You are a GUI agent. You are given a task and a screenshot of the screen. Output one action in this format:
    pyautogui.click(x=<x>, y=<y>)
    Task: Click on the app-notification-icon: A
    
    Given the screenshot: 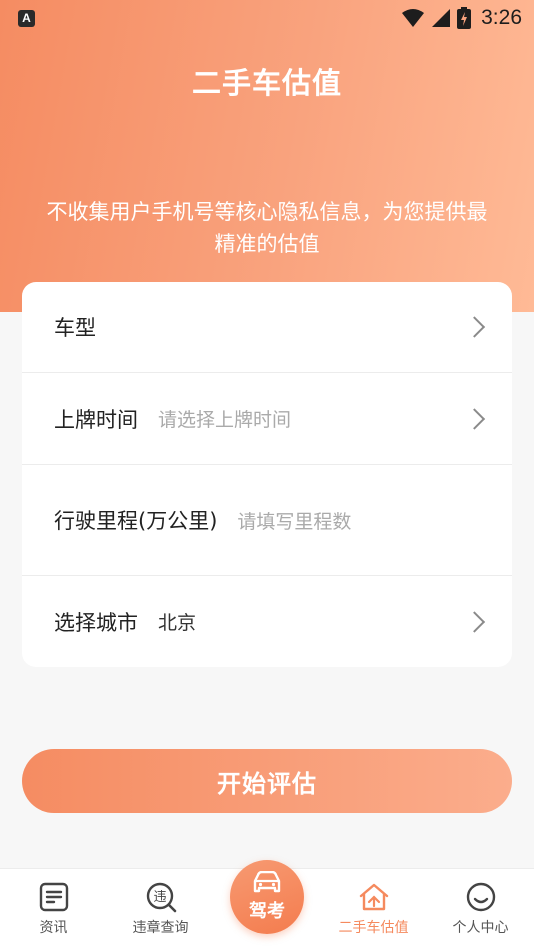 What is the action you would take?
    pyautogui.click(x=26, y=18)
    